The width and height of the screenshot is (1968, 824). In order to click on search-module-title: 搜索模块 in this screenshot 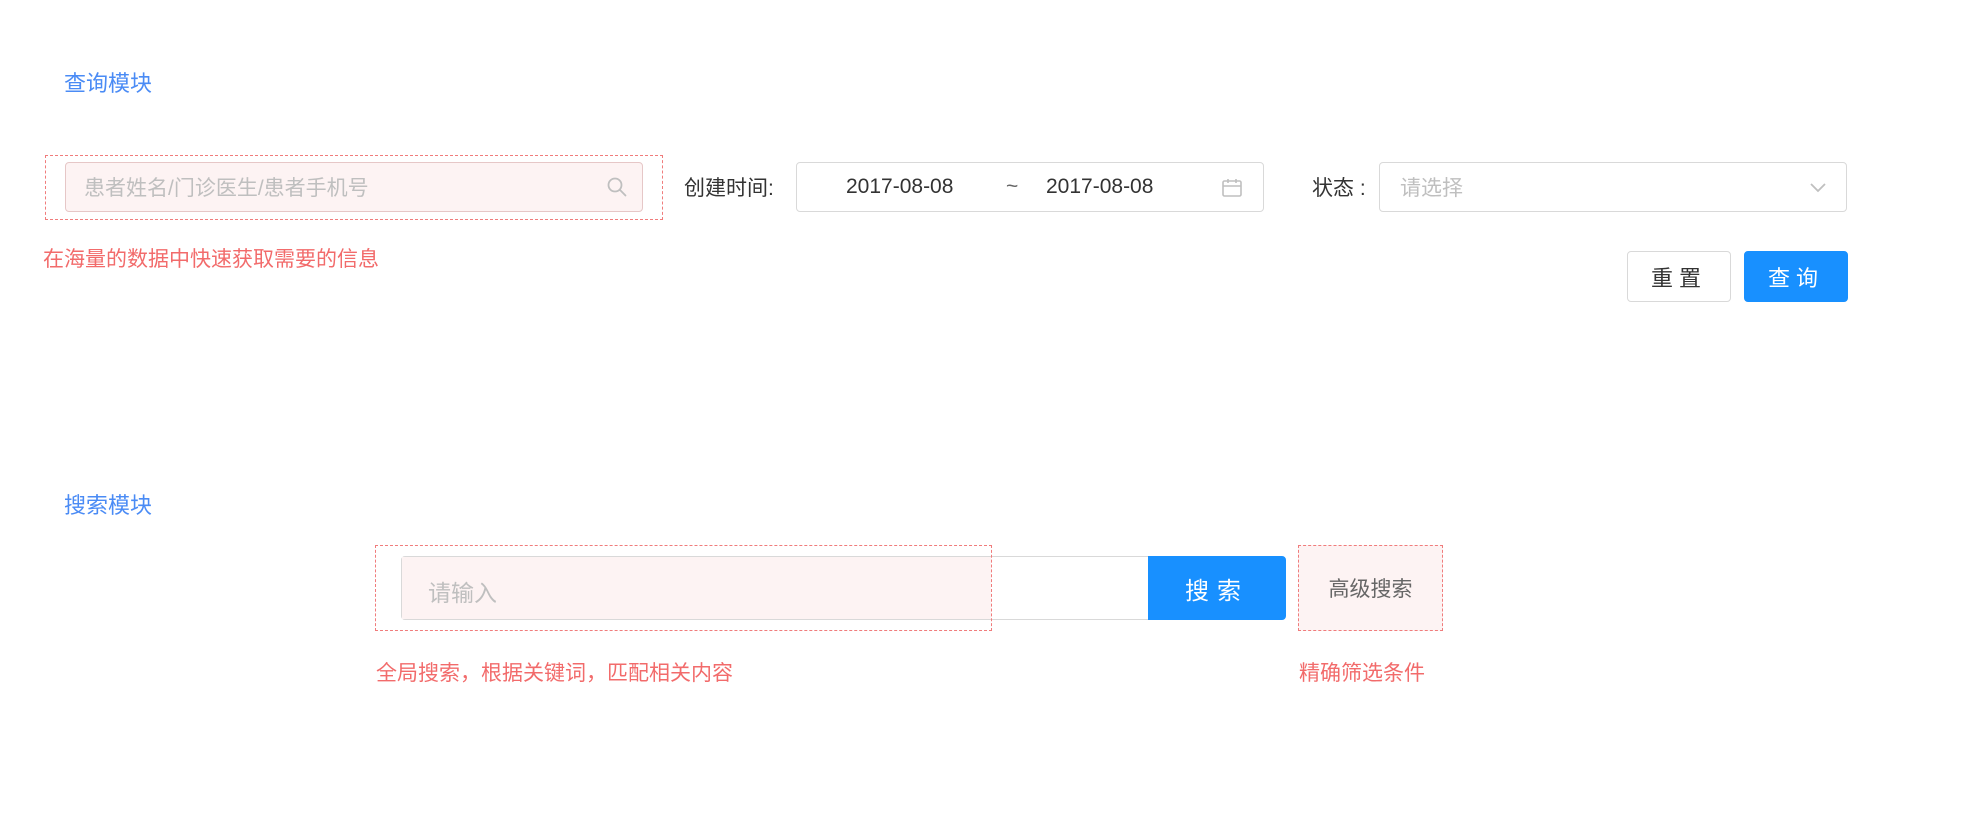, I will do `click(108, 505)`.